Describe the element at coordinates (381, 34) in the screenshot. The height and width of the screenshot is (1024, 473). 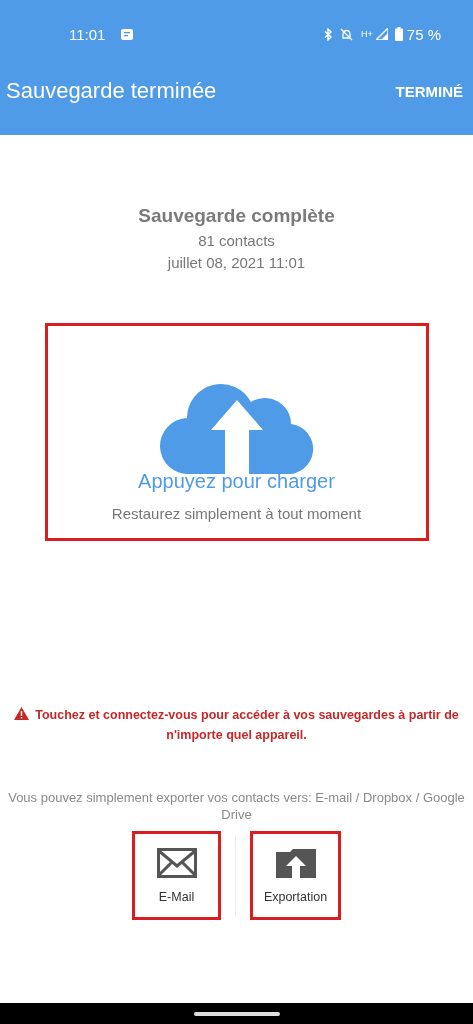
I see `signal-icon` at that location.